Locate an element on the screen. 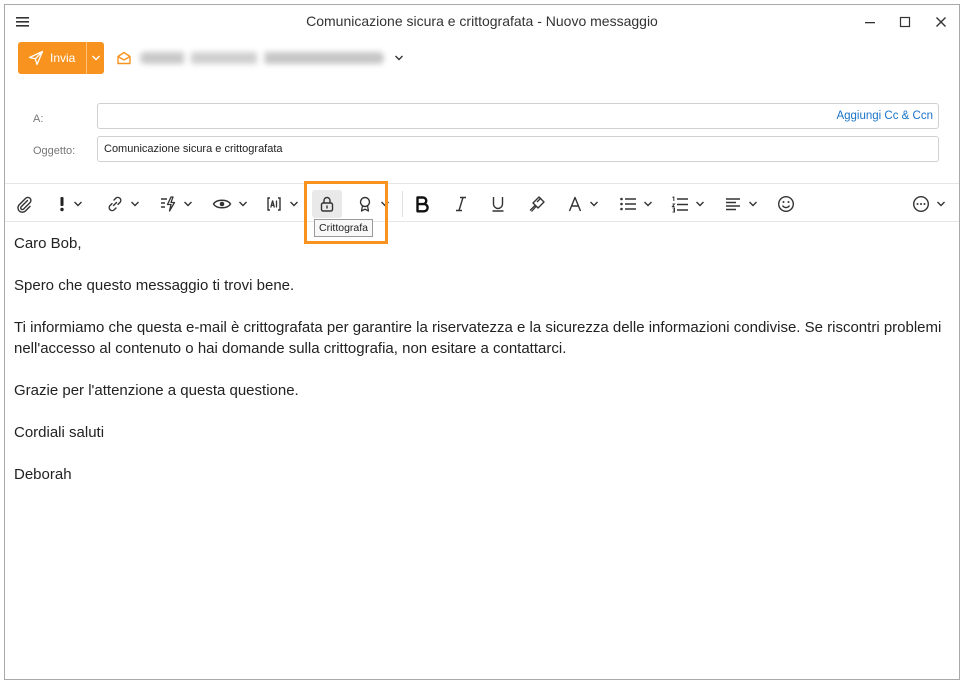  underline-button is located at coordinates (498, 204).